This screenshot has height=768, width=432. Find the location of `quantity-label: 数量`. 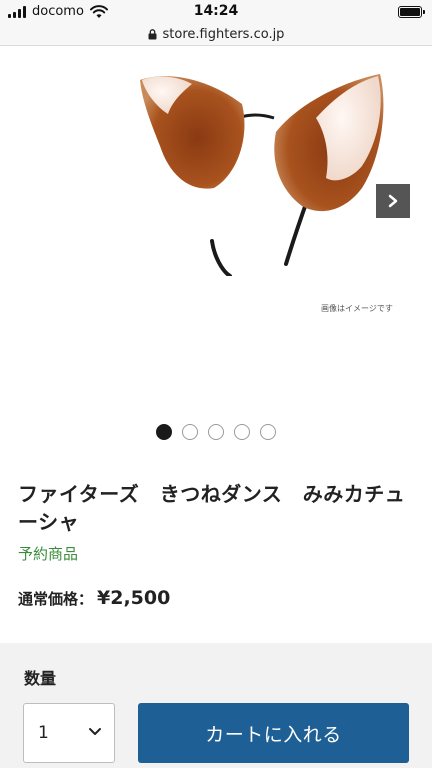

quantity-label: 数量 is located at coordinates (40, 678).